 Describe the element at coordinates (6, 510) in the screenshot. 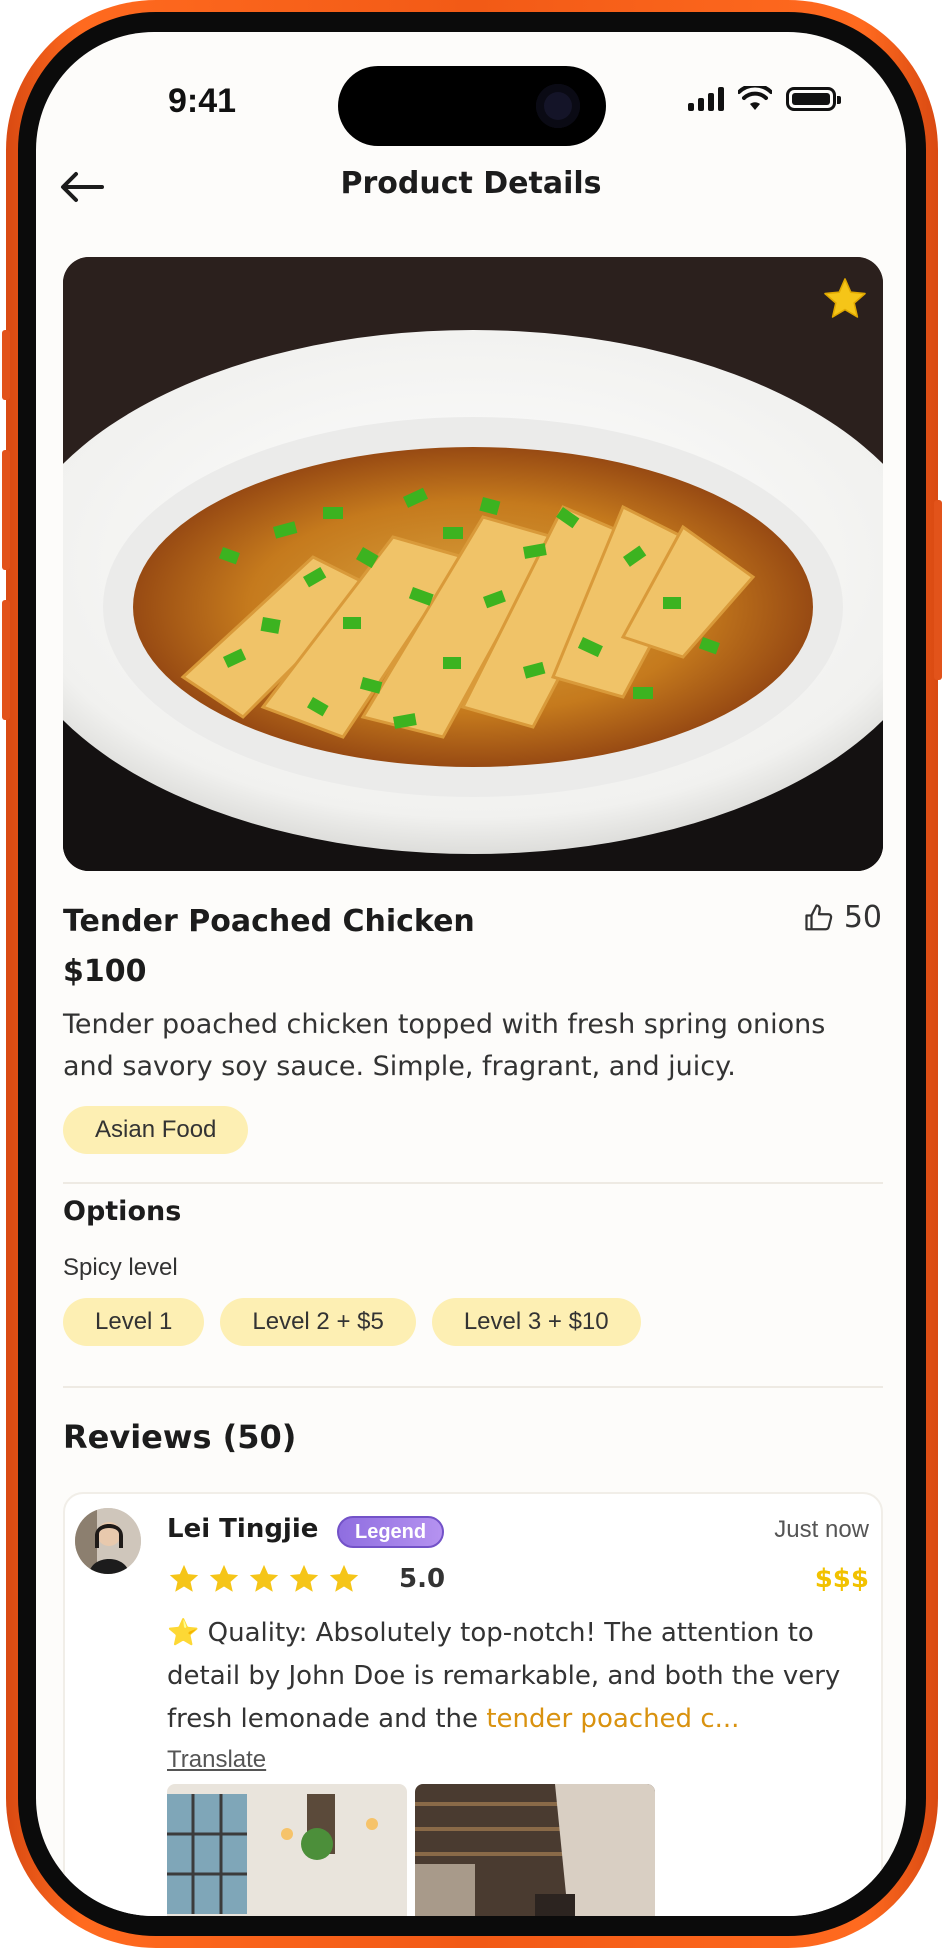

I see `volume-up-button` at that location.